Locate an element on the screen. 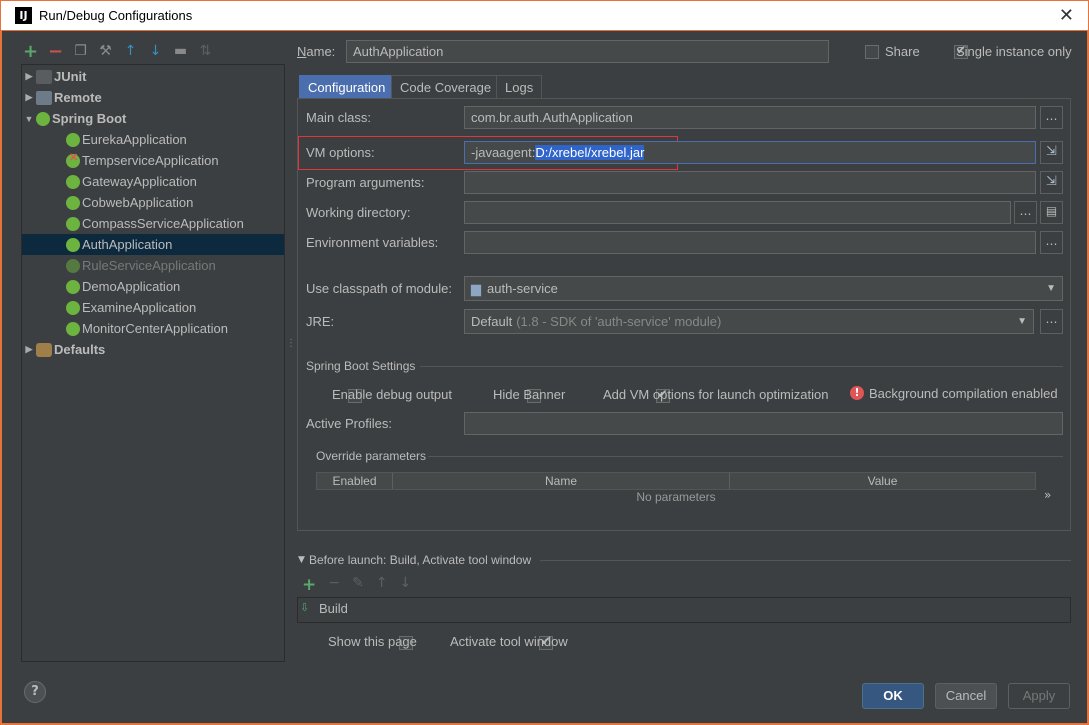  tree-item-auth: AuthApplication is located at coordinates (153, 244).